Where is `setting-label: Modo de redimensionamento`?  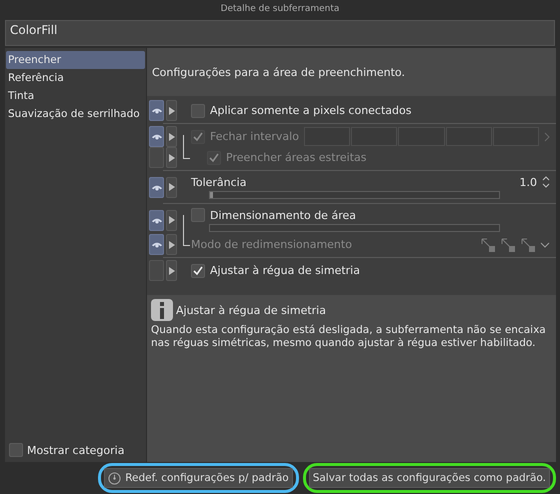
setting-label: Modo de redimensionamento is located at coordinates (271, 244).